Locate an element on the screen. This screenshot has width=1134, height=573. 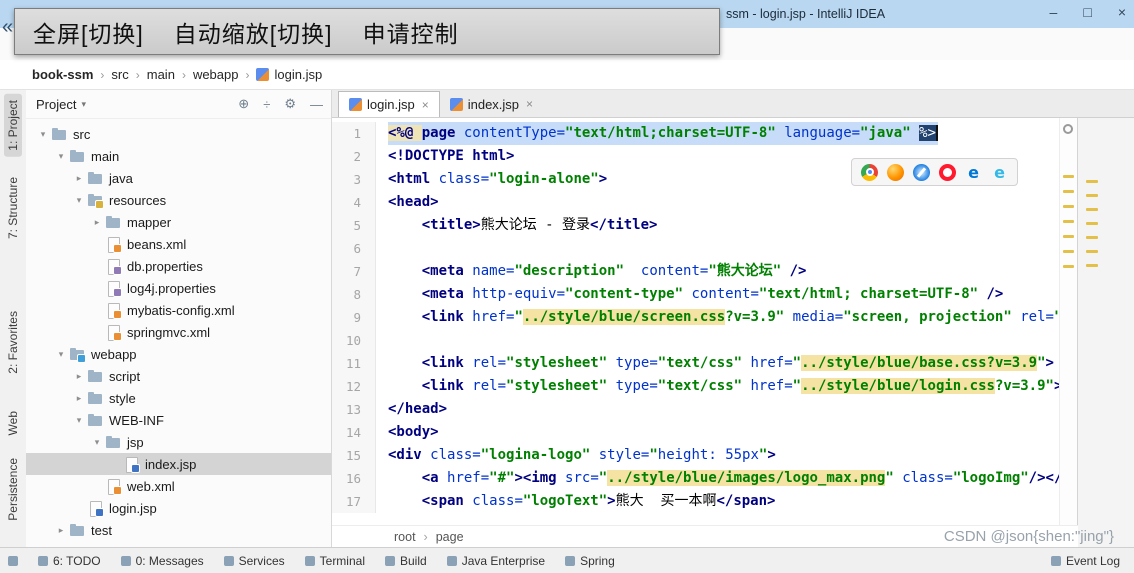
ie-icon is located at coordinates (999, 172).